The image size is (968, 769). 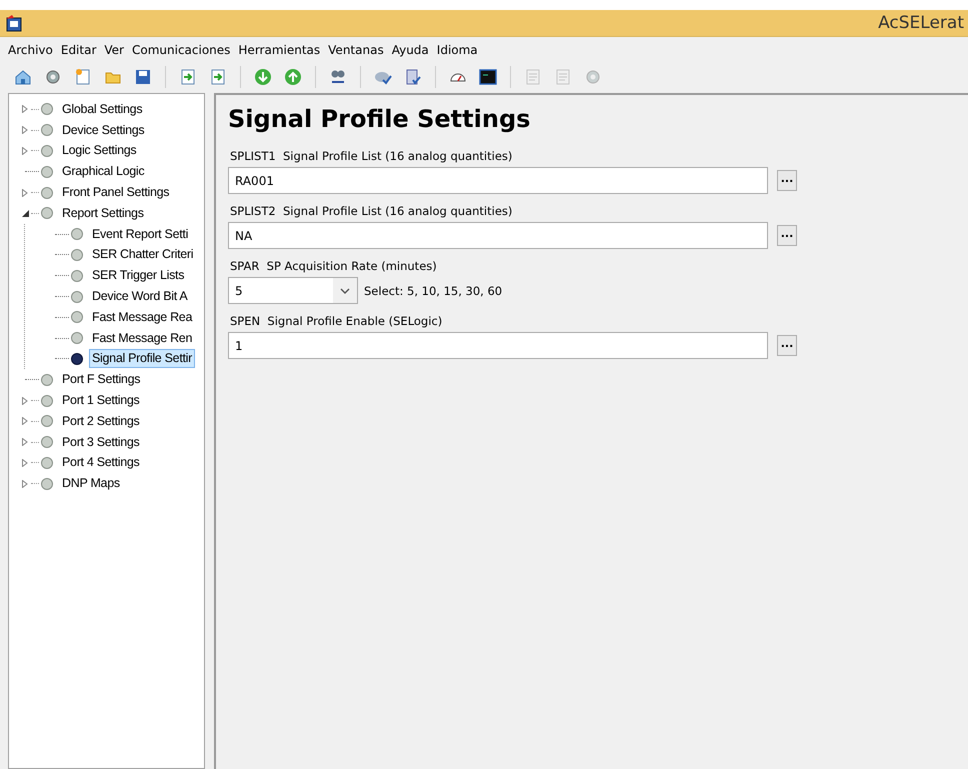 I want to click on check-icon, so click(x=413, y=77).